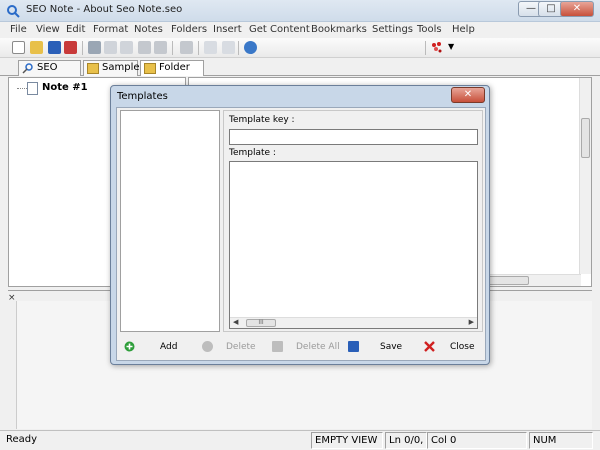 The width and height of the screenshot is (600, 450). Describe the element at coordinates (561, 440) in the screenshot. I see `status-num: NUM` at that location.